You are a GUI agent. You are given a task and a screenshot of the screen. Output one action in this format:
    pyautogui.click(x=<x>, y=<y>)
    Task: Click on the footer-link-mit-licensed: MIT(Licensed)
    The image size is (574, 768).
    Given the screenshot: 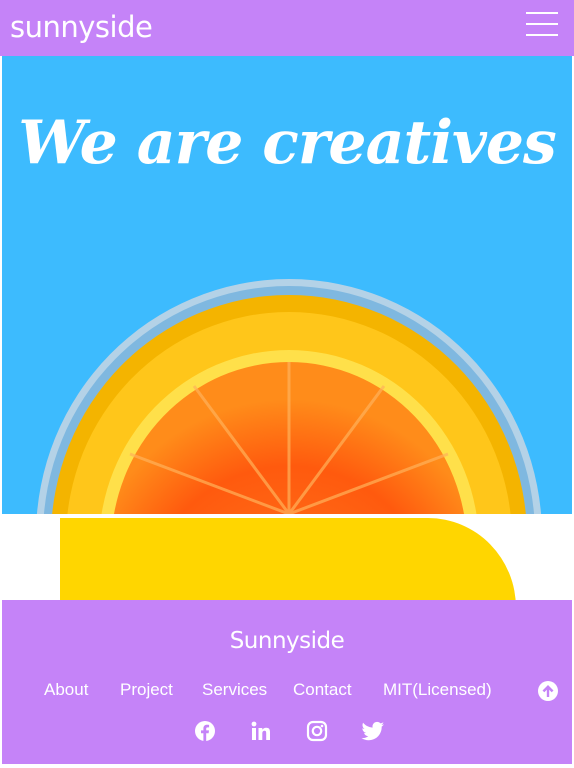 What is the action you would take?
    pyautogui.click(x=437, y=690)
    